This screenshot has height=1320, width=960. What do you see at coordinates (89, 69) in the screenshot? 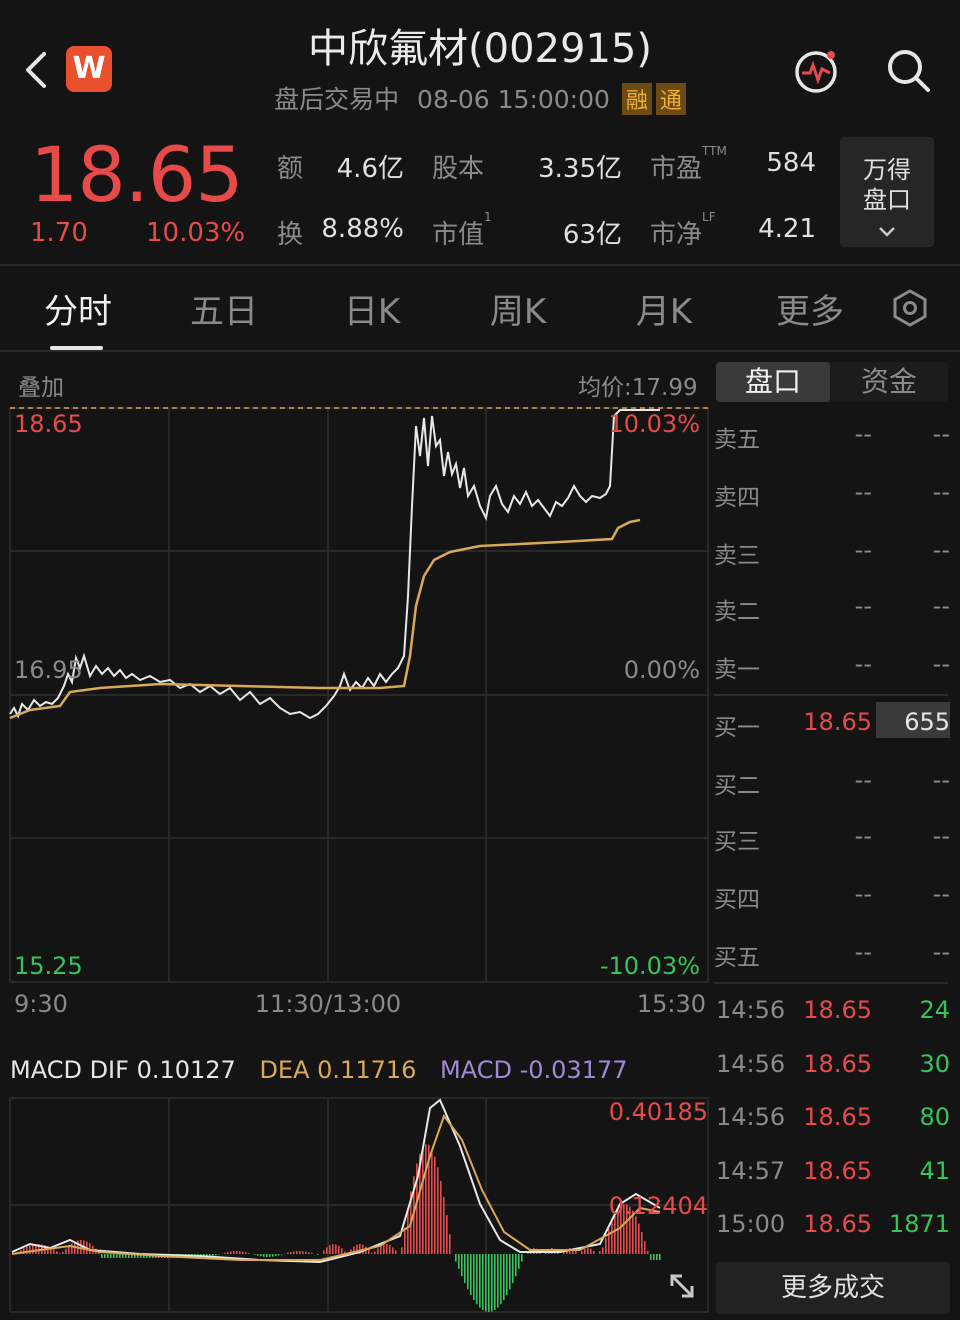
I see `wind-app-logo: W` at bounding box center [89, 69].